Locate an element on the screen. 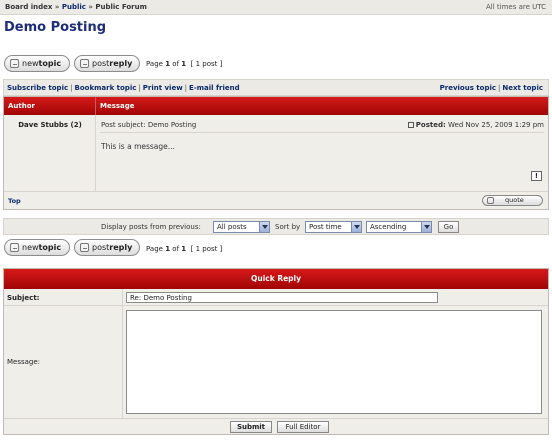  subscribe-topic-link: Subscribe topic is located at coordinates (37, 88).